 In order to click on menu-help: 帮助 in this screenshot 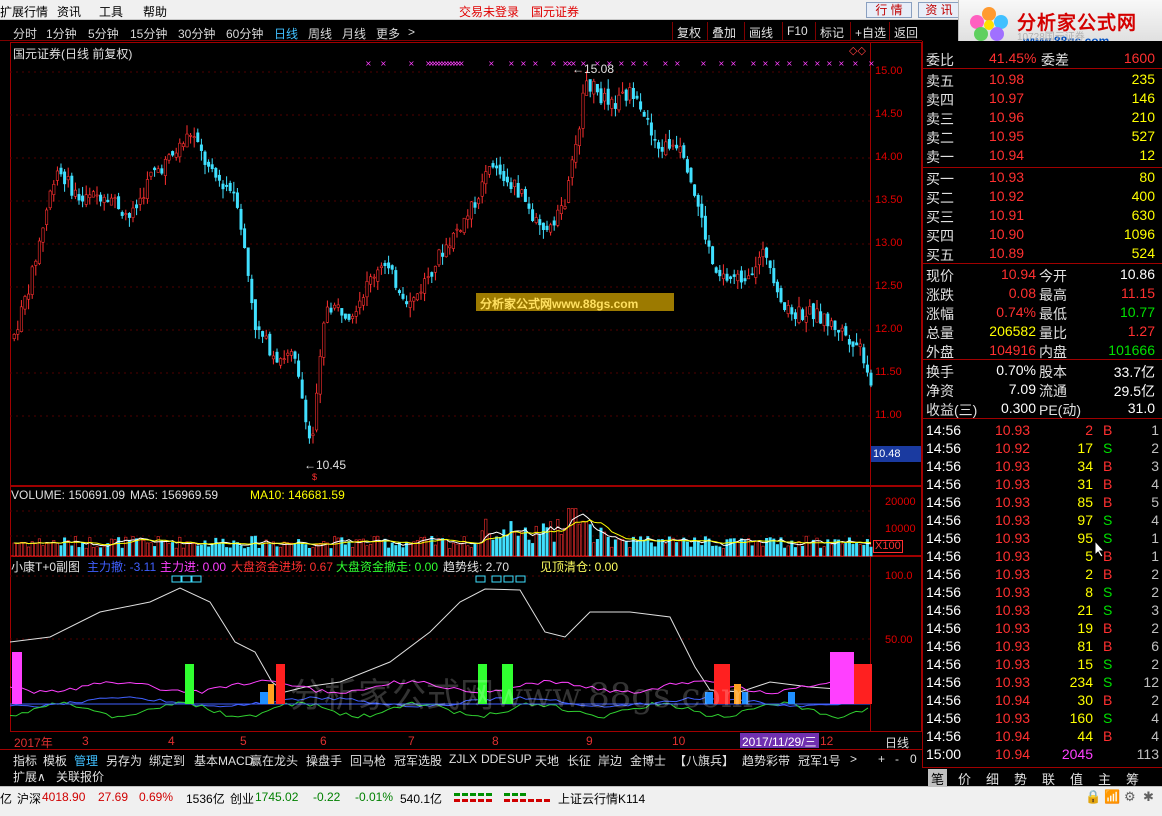, I will do `click(155, 11)`.